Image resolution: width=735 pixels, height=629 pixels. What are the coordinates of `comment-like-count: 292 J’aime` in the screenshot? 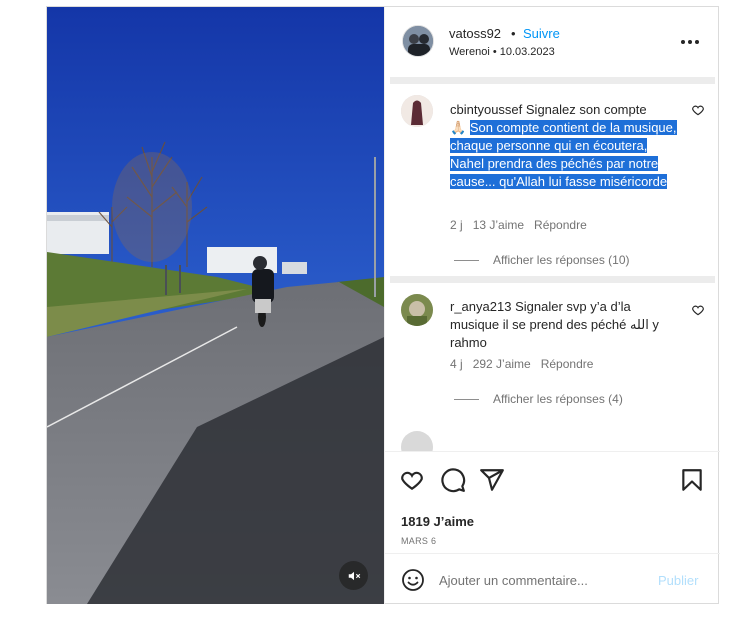 It's located at (502, 364).